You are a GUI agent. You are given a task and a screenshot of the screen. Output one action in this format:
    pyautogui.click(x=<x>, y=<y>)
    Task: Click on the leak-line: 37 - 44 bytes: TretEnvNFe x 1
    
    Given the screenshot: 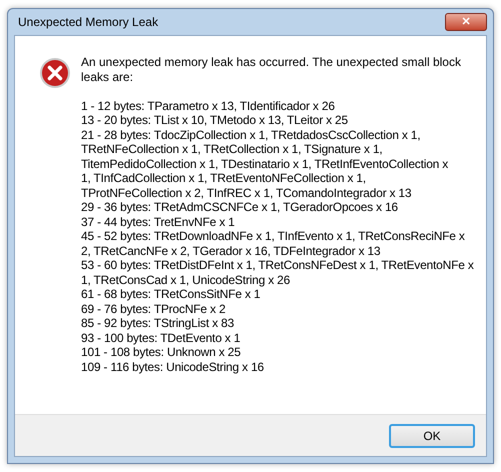 What is the action you would take?
    pyautogui.click(x=158, y=221)
    